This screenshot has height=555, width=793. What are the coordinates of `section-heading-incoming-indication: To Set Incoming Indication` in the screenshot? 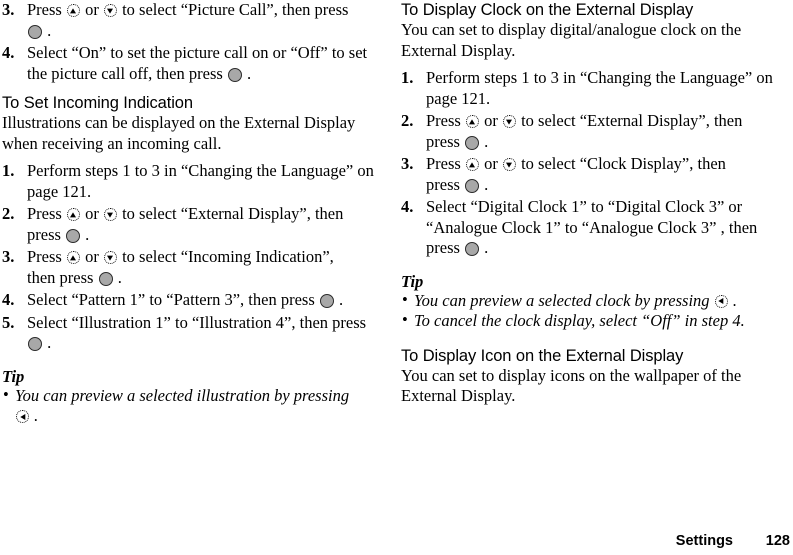 It's located at (97, 103).